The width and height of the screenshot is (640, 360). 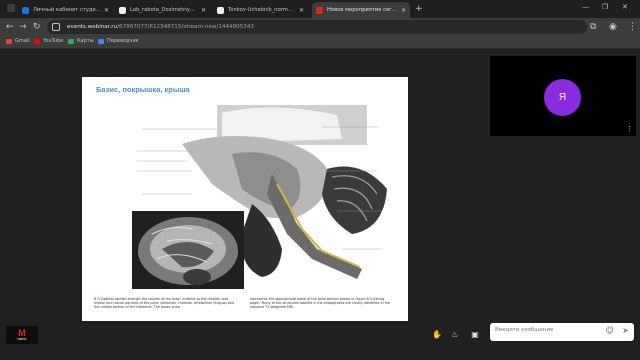 What do you see at coordinates (22, 339) in the screenshot?
I see `logo-text: МИРЭА` at bounding box center [22, 339].